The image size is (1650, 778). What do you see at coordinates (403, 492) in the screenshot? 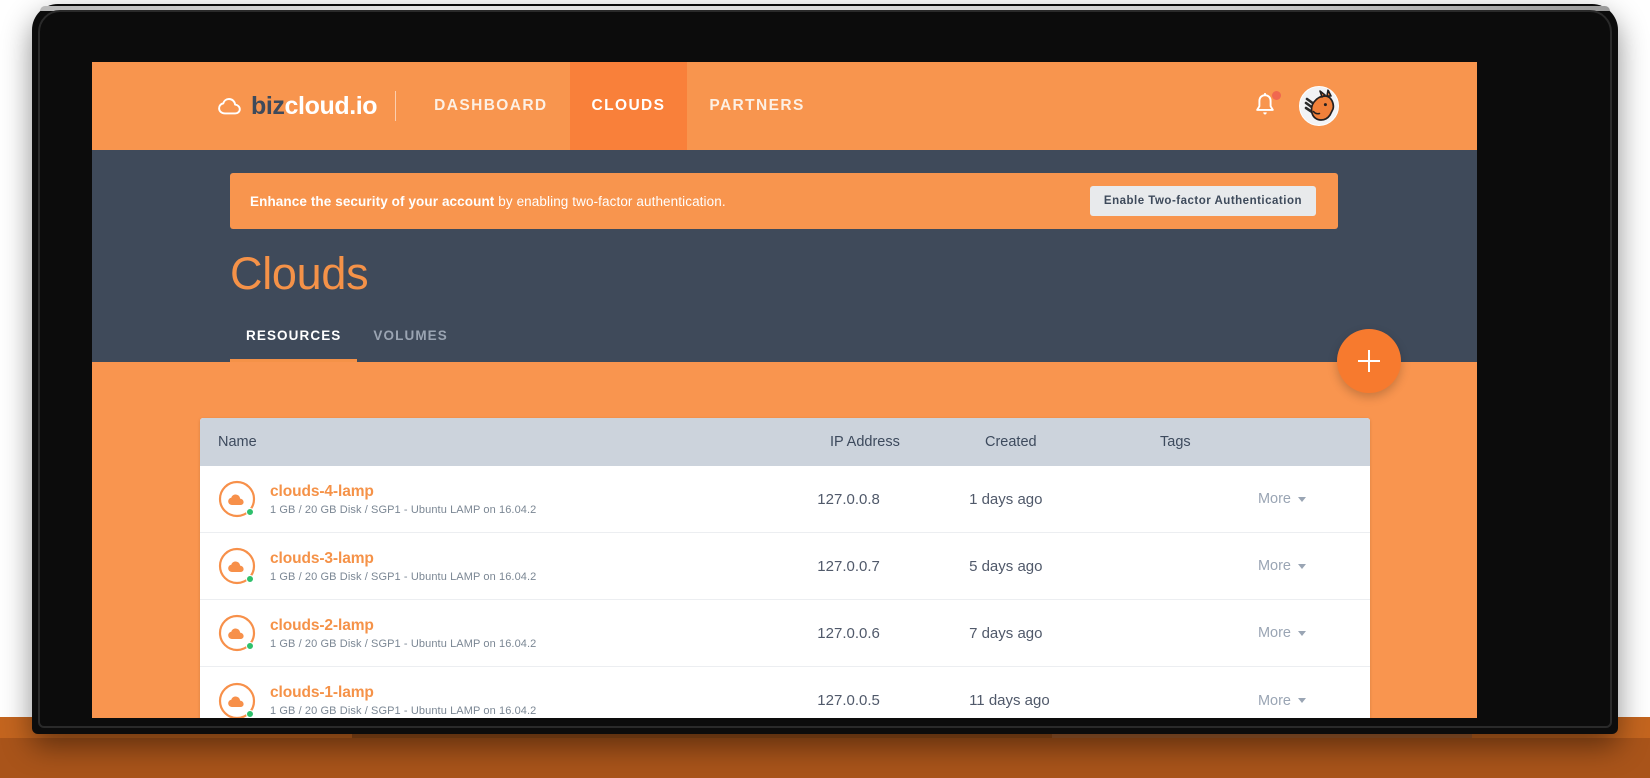
I see `resource-name-link: clouds-4-lamp` at bounding box center [403, 492].